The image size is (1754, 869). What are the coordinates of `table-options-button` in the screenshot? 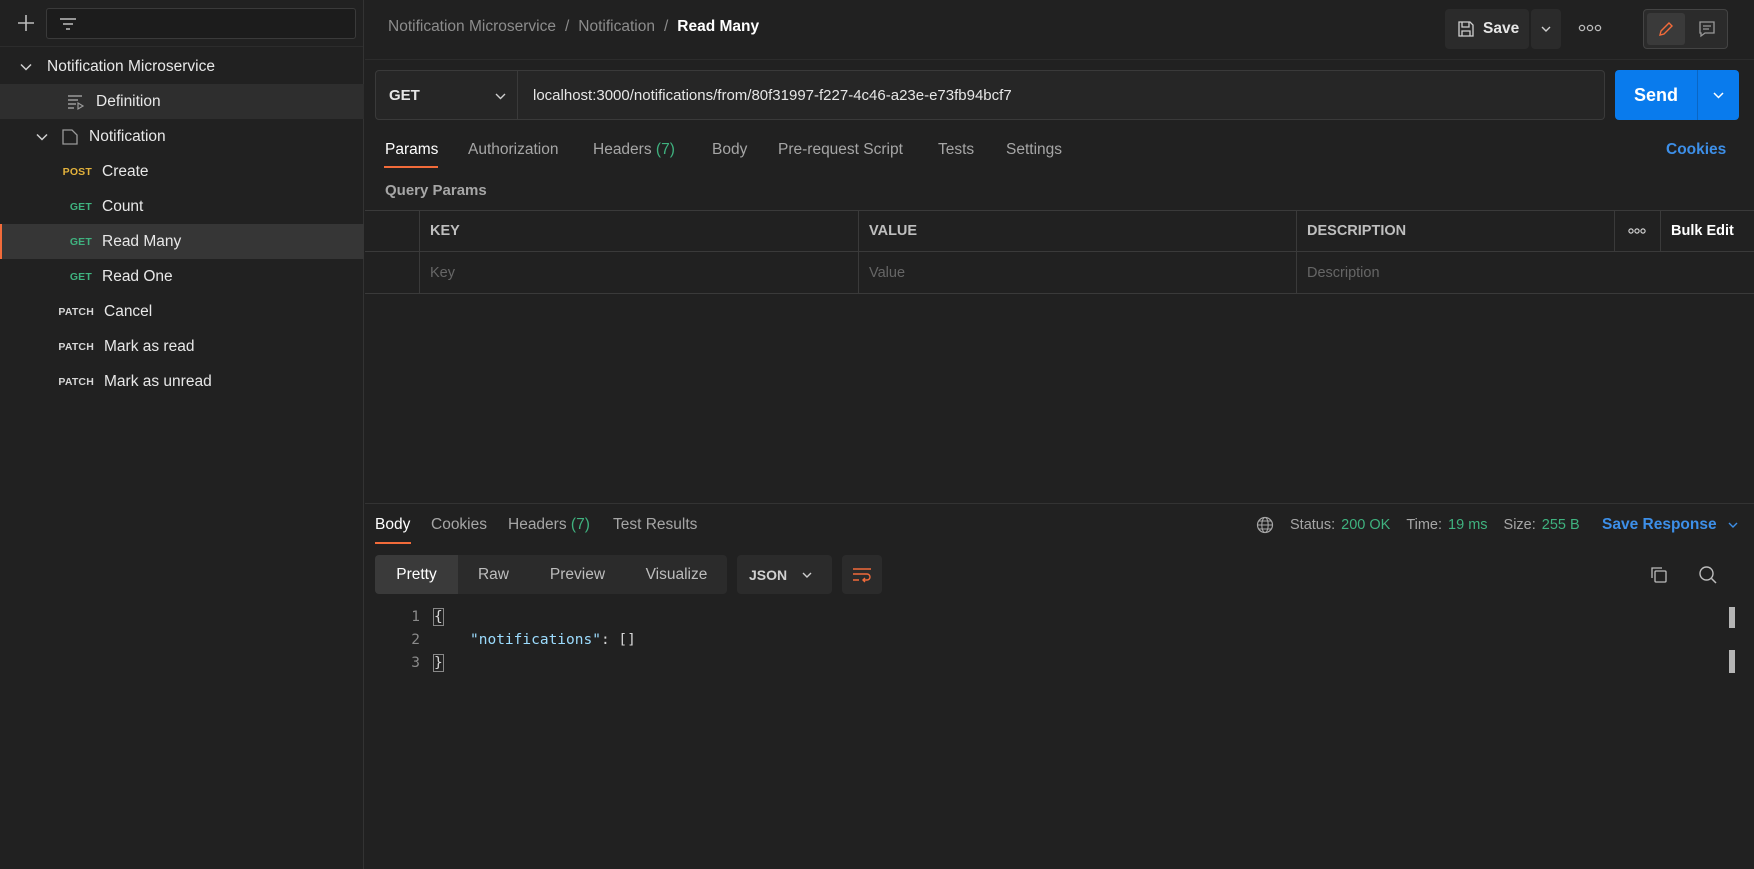 It's located at (1638, 231).